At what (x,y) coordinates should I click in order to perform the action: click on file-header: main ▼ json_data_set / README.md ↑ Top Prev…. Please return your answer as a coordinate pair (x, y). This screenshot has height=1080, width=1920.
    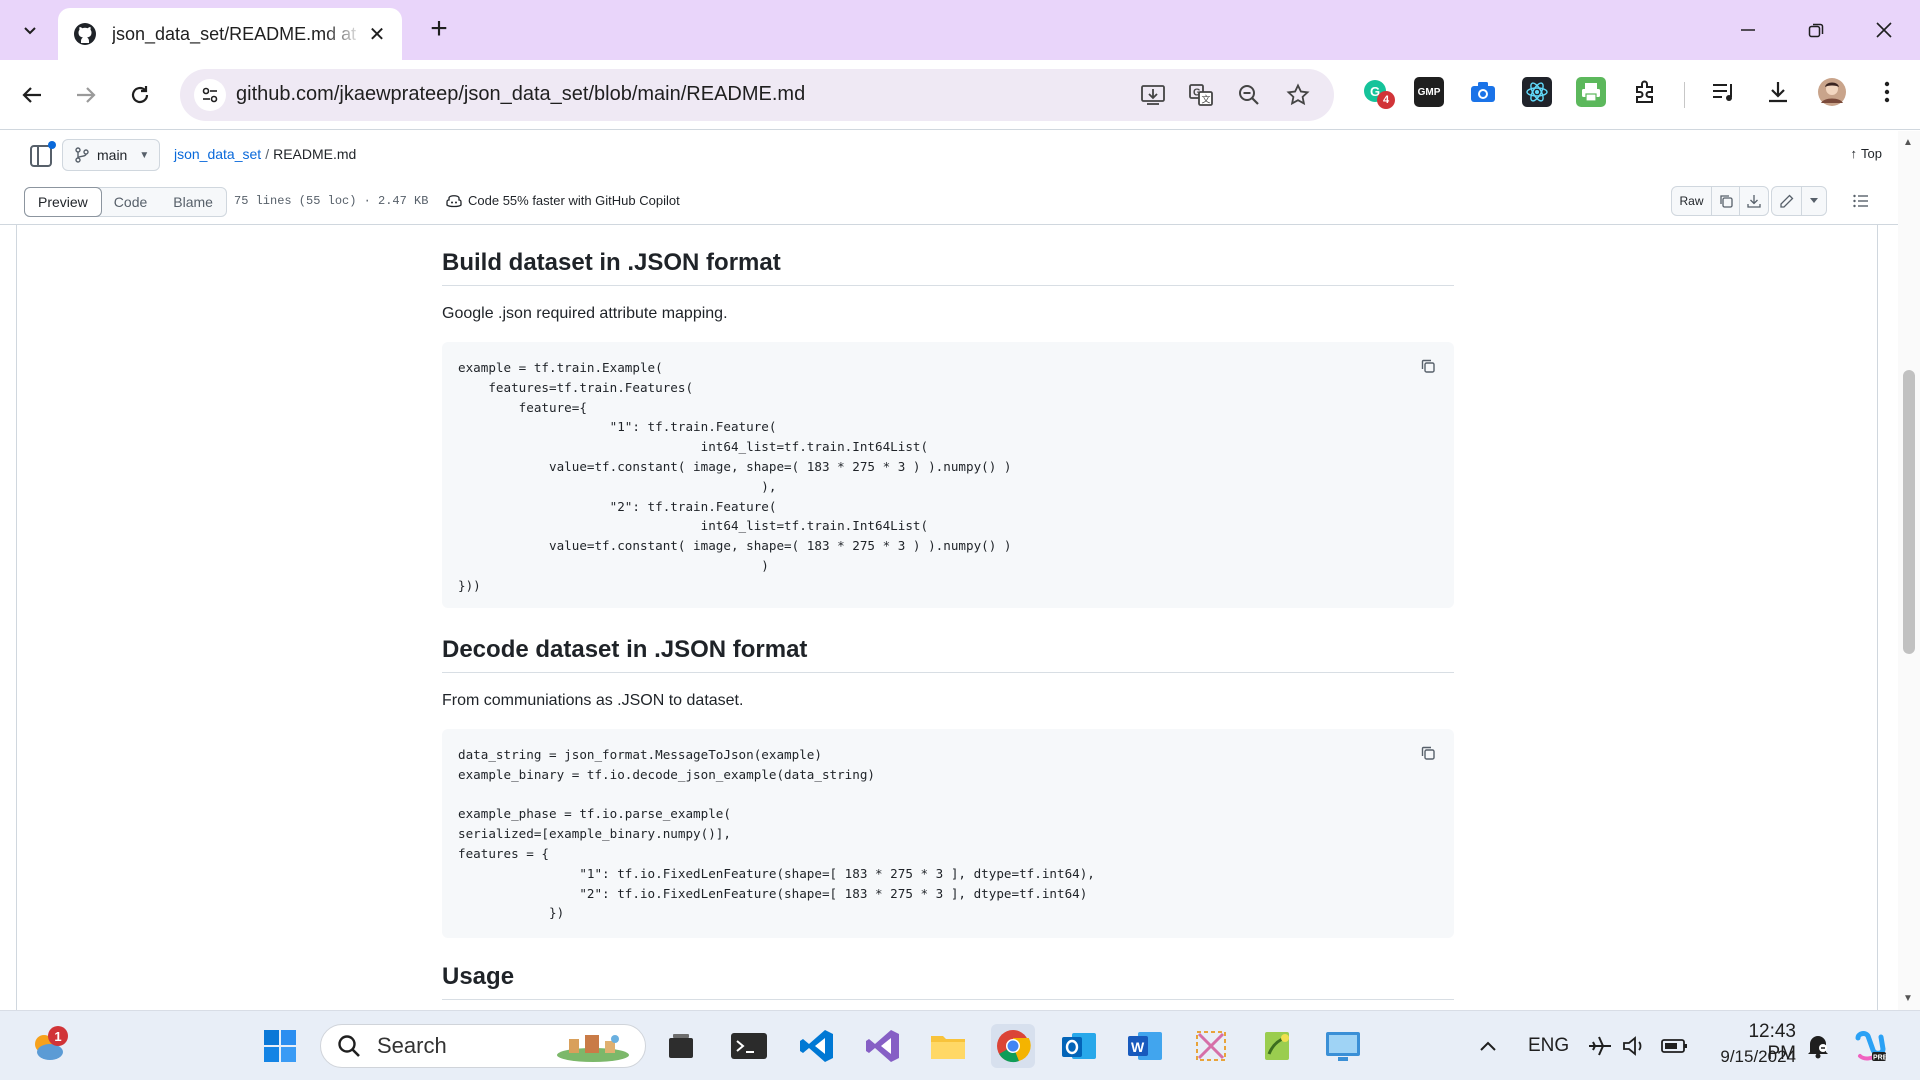
    Looking at the image, I should click on (949, 178).